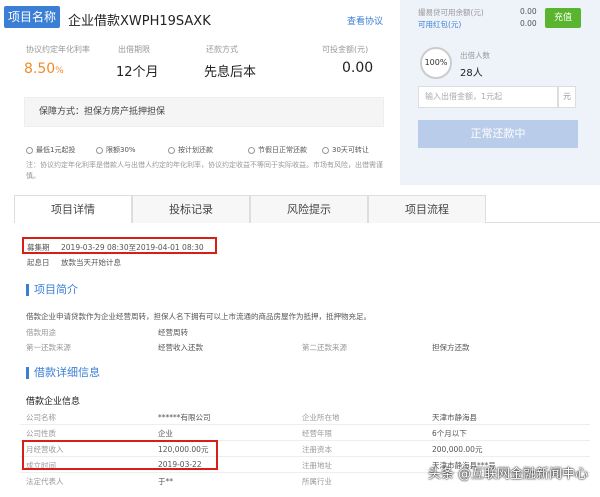 The height and width of the screenshot is (497, 600). Describe the element at coordinates (451, 347) in the screenshot. I see `second-source-value: 担保方还款` at that location.